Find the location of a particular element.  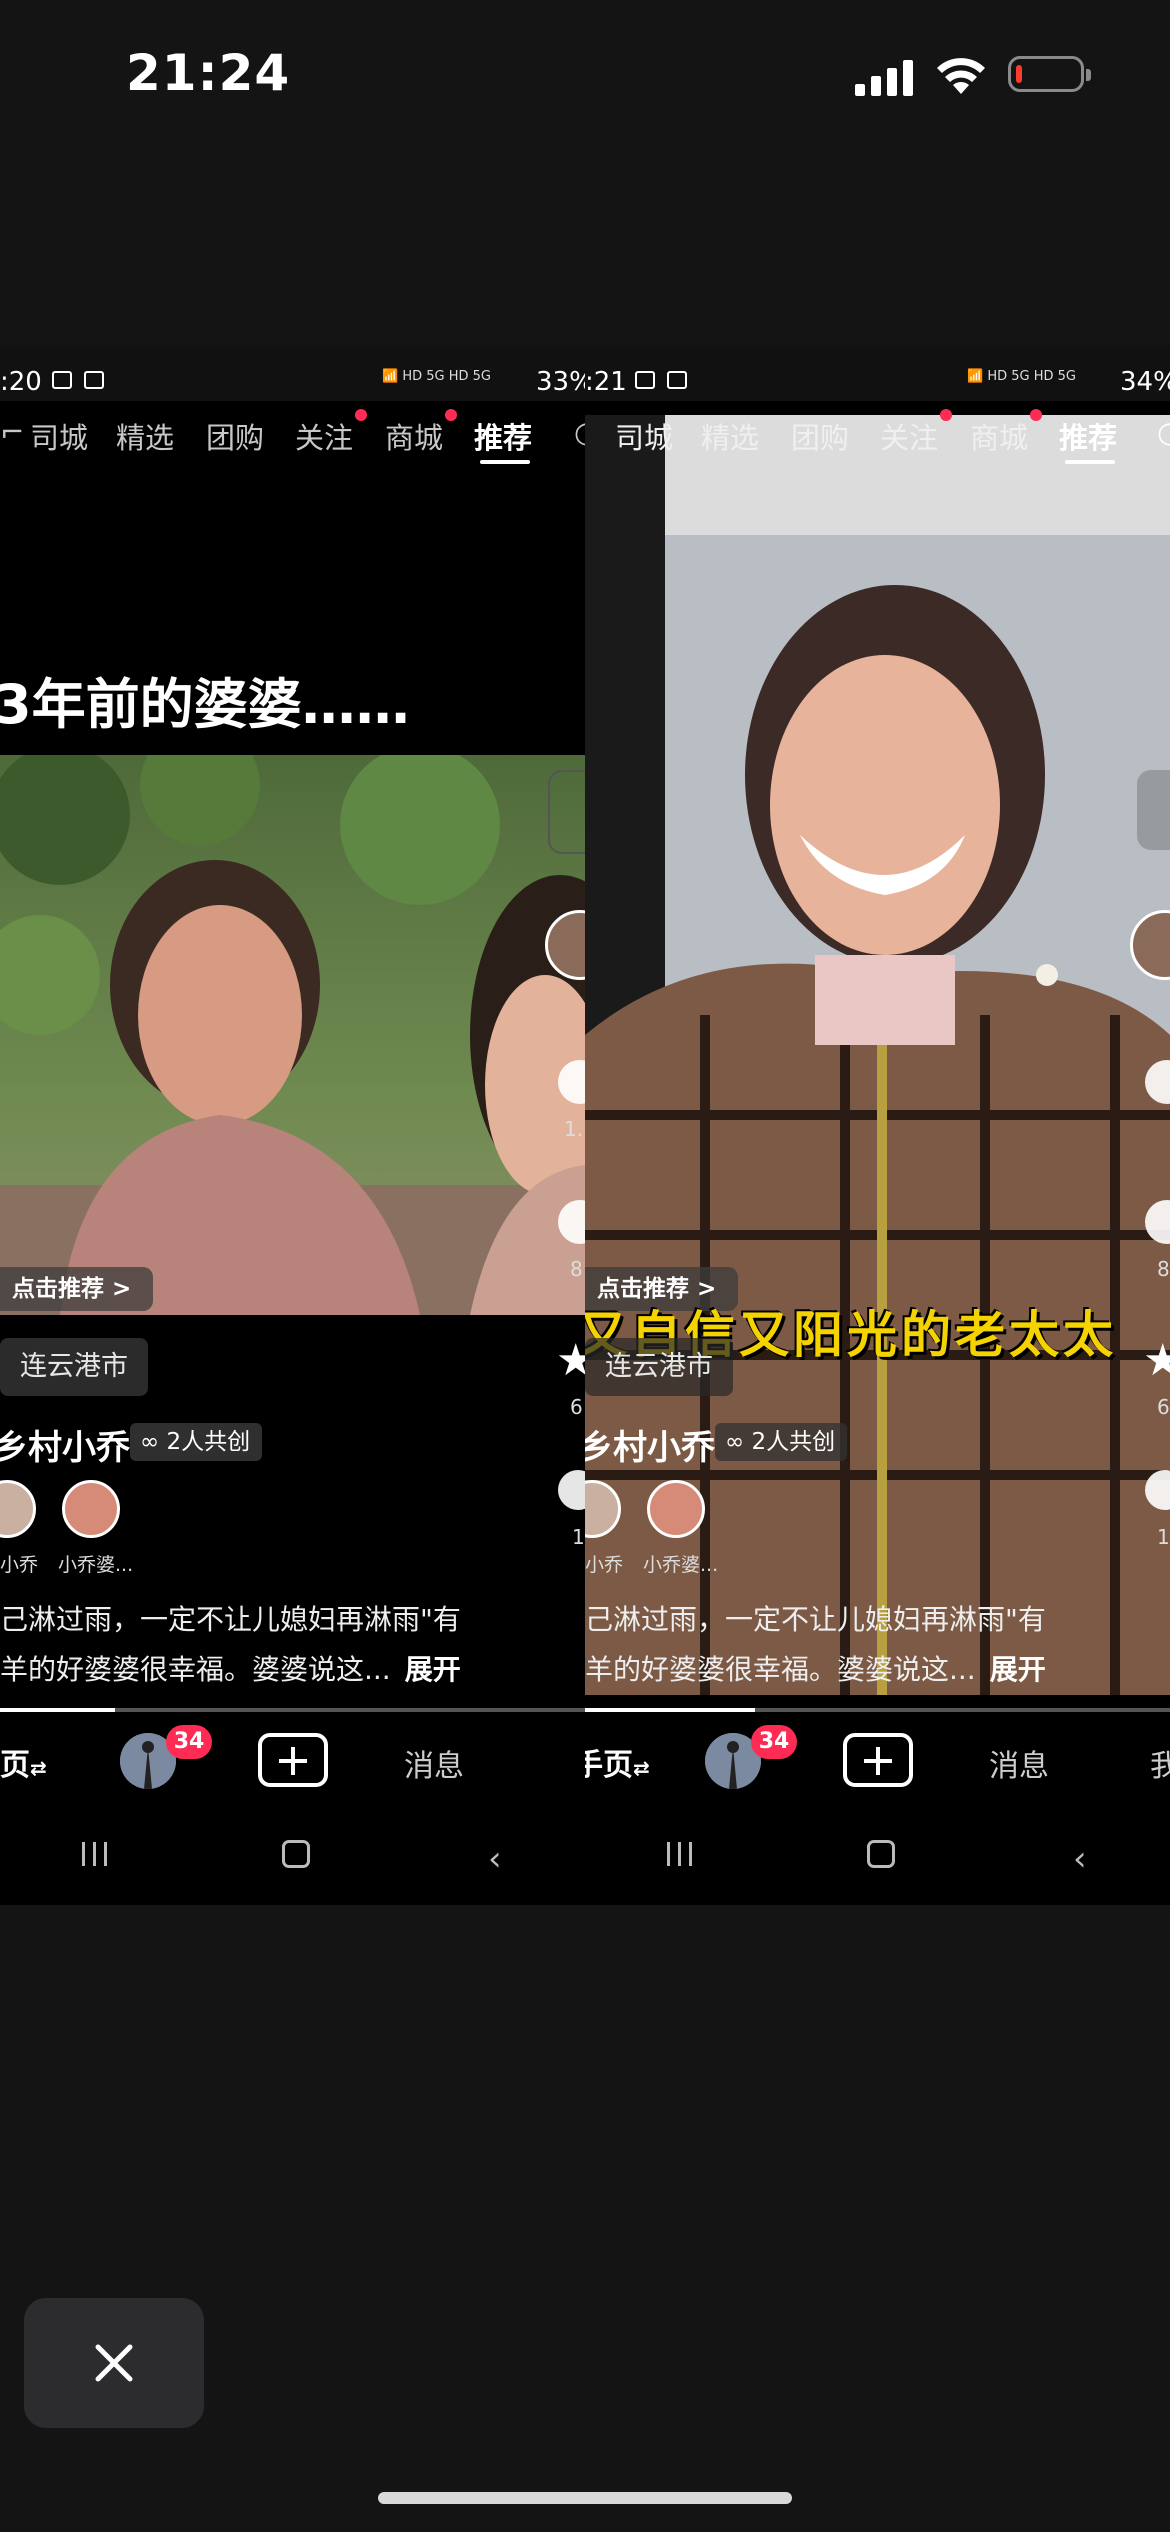

share-arrow-icon is located at coordinates (571, 1490).